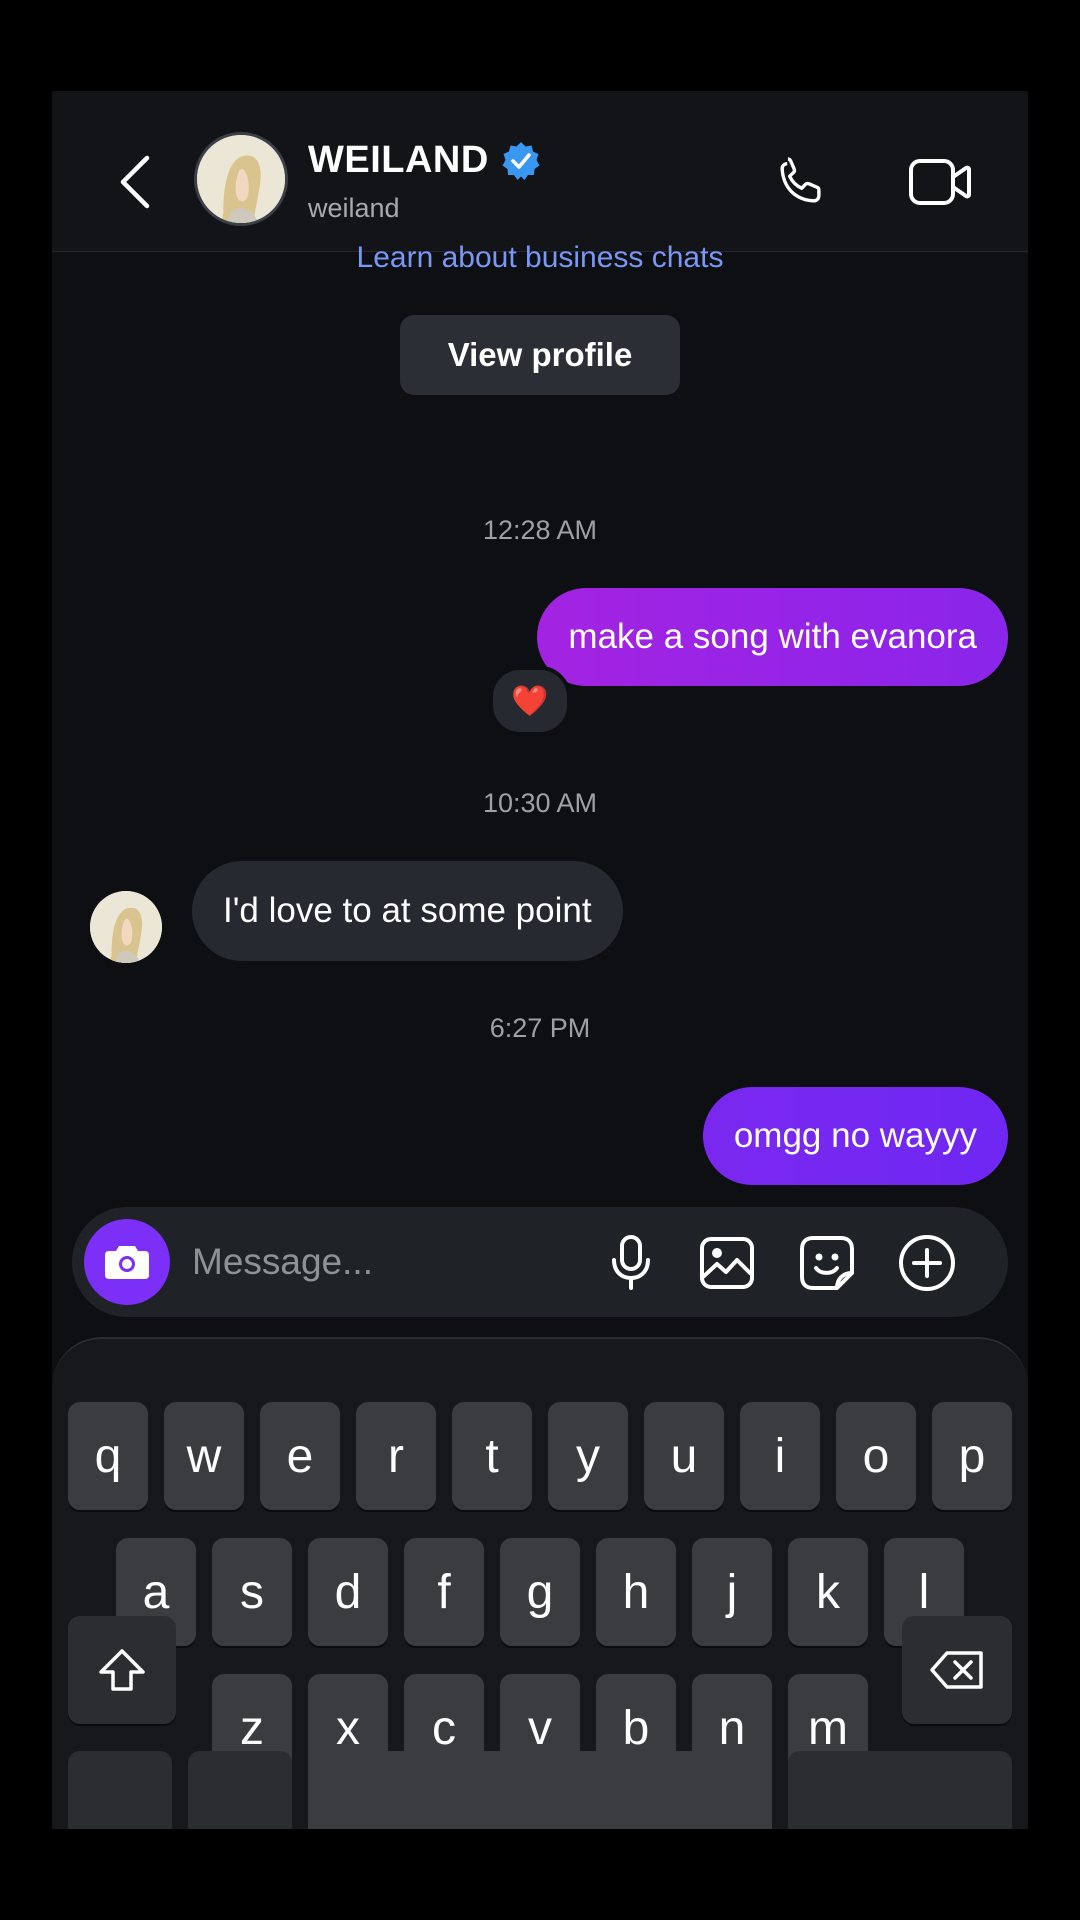  I want to click on number-toggle-key, so click(120, 1790).